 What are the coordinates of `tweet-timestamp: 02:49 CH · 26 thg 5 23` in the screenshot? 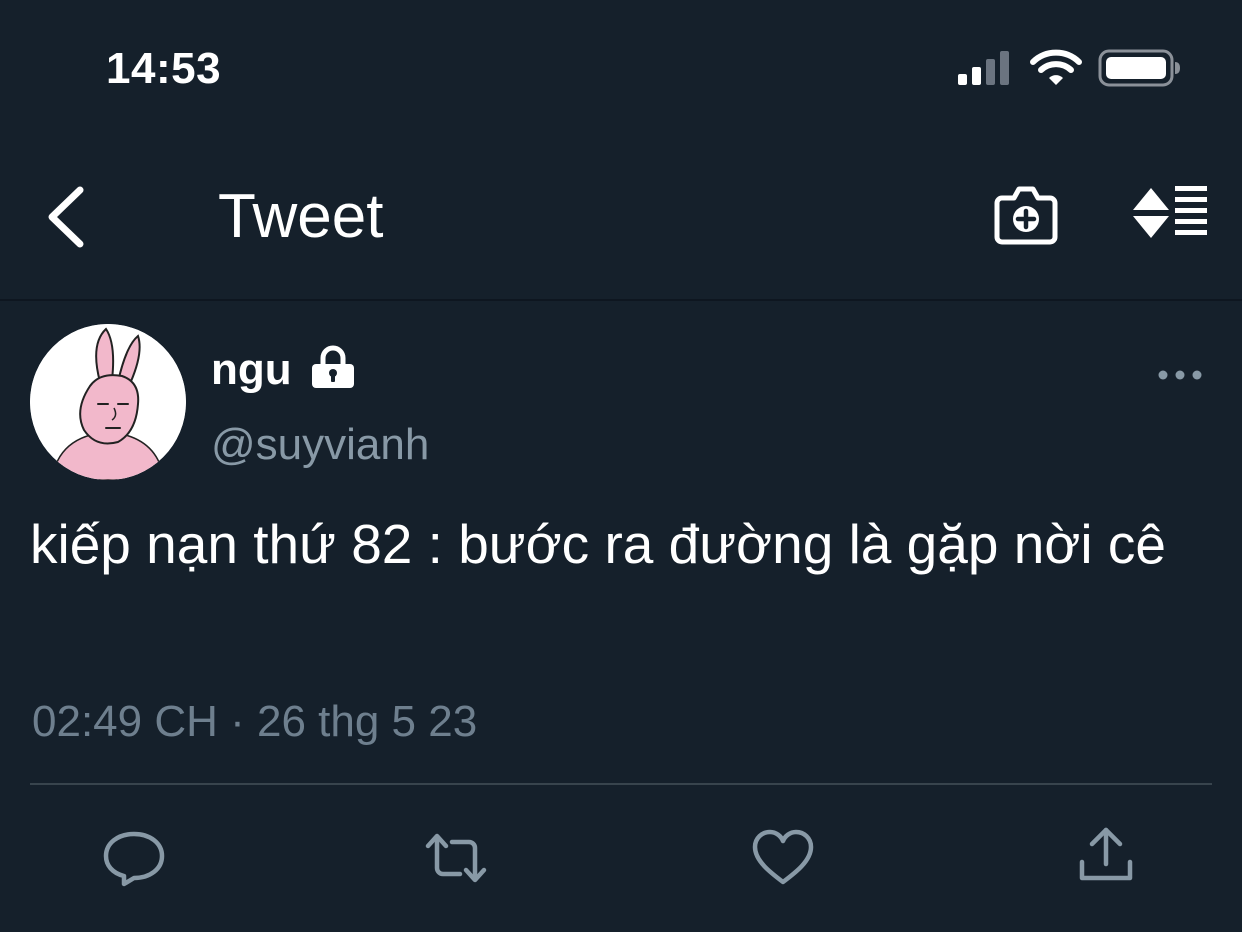 It's located at (254, 722).